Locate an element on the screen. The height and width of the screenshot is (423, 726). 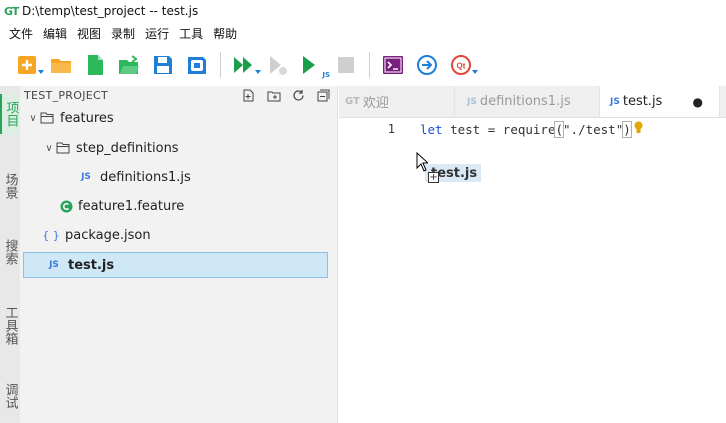
tab-definitions1-js: JS definitions1.js is located at coordinates (527, 101).